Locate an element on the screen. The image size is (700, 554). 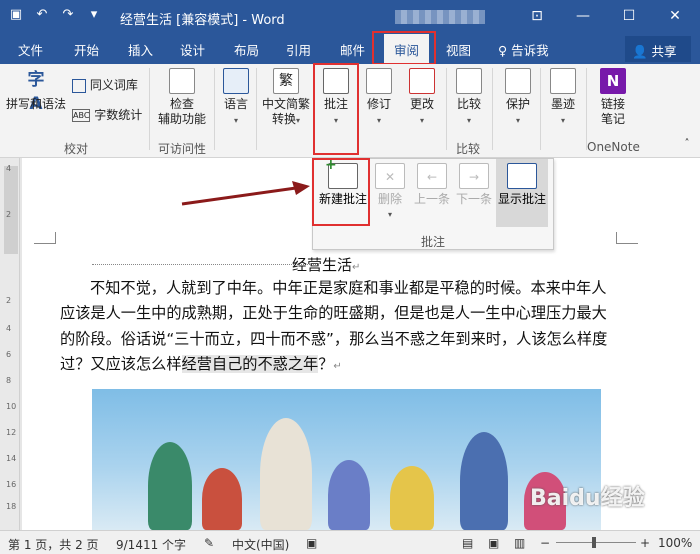
thesaurus-button: 同义词库 is located at coordinates (108, 85).